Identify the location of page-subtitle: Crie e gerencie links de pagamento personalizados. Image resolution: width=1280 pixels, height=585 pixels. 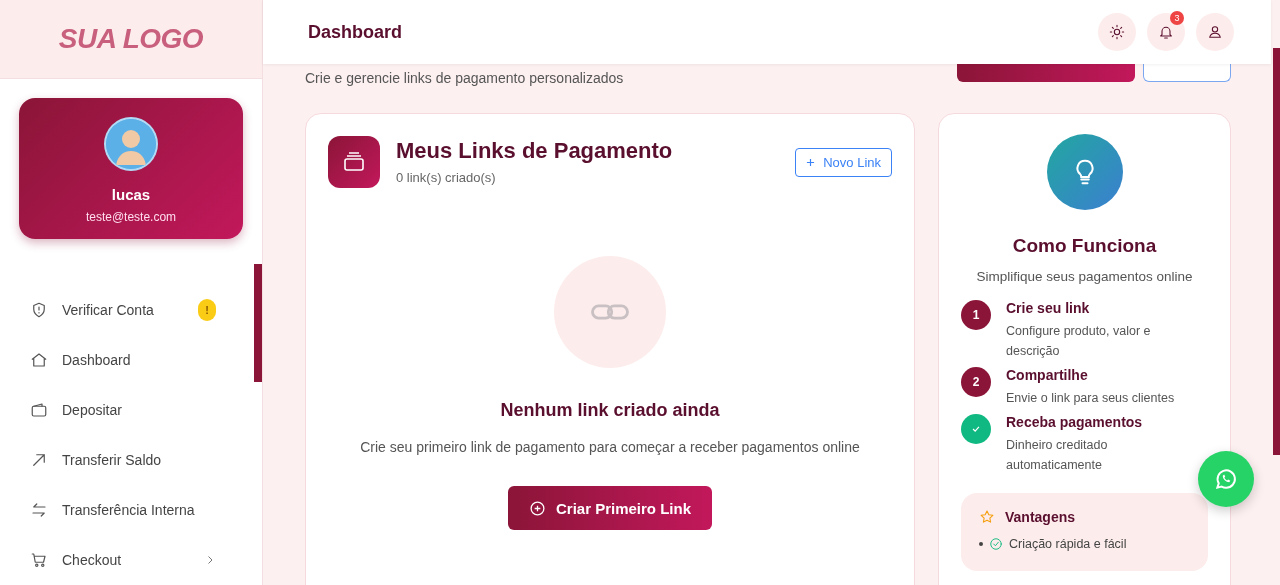
(465, 77).